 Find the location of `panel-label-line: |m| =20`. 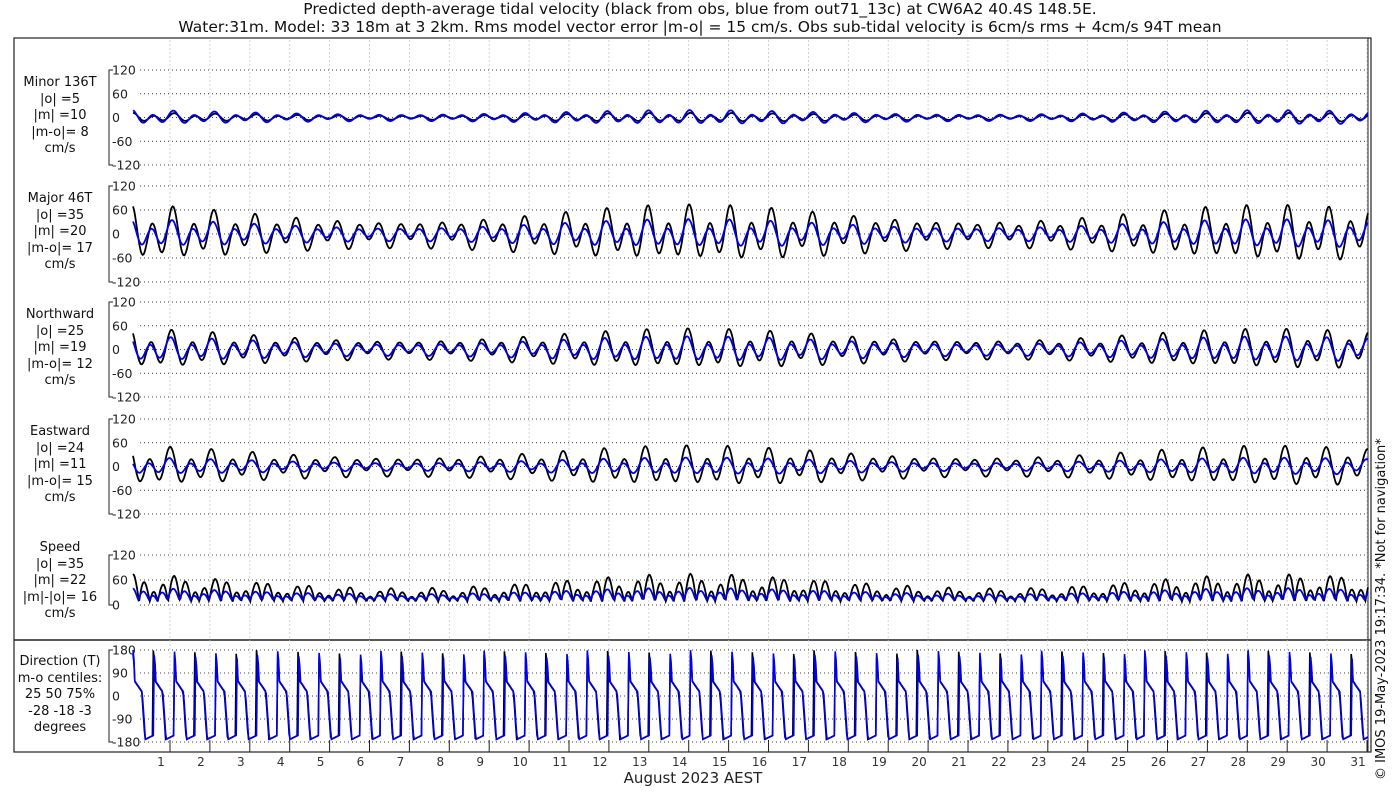

panel-label-line: |m| =20 is located at coordinates (60, 231).